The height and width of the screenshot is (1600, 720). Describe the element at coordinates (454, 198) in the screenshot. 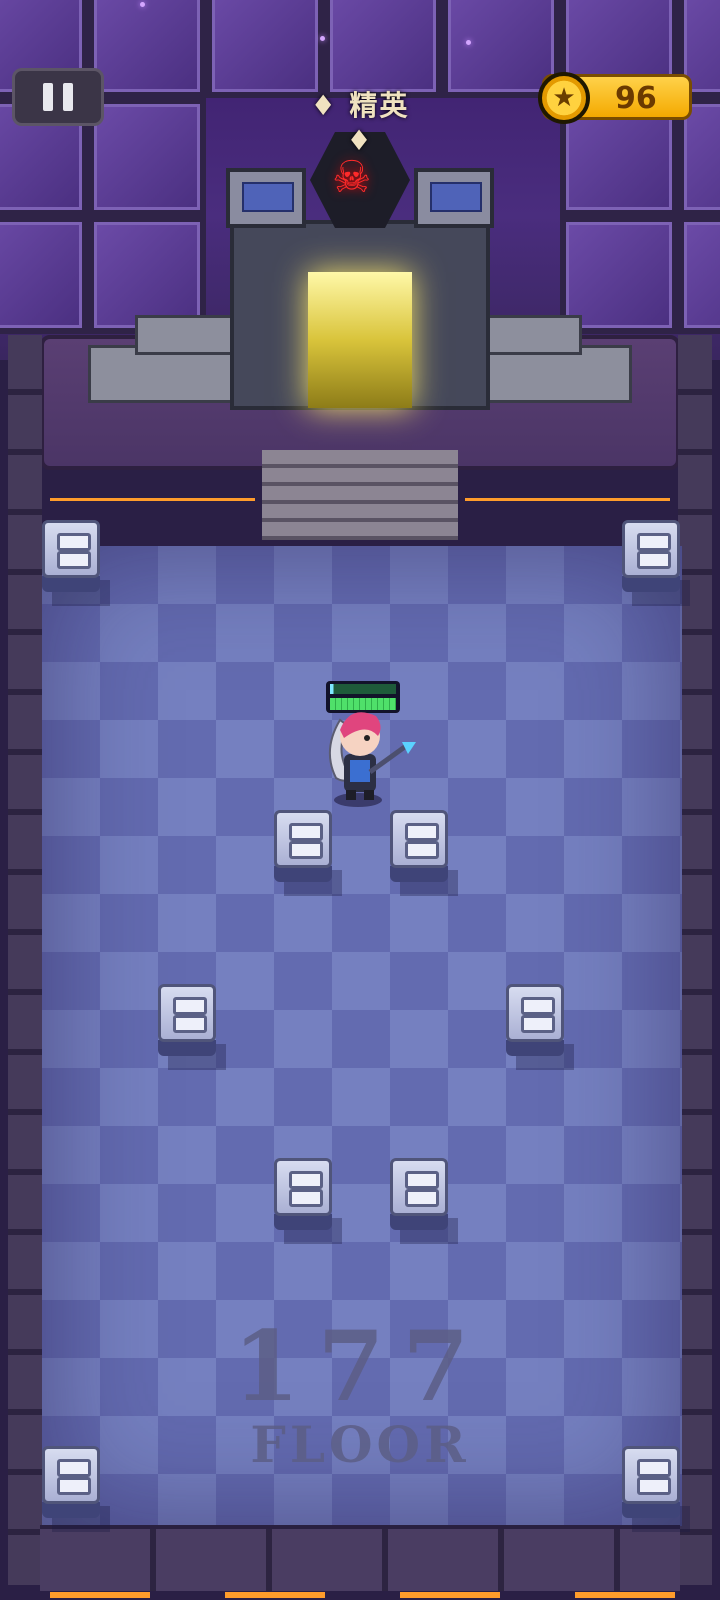

I see `gate-tower-right` at that location.